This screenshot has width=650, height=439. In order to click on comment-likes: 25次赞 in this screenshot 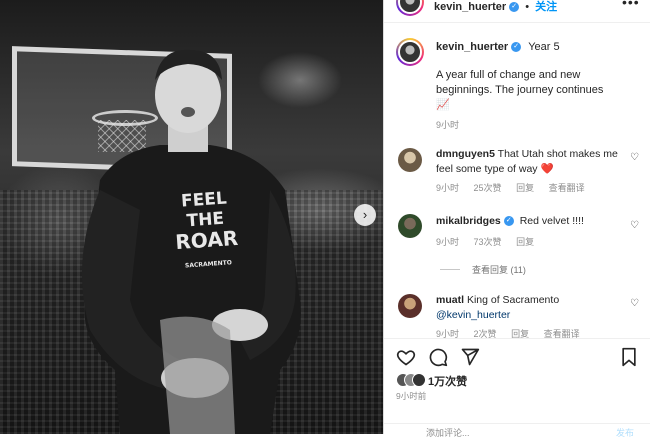, I will do `click(488, 188)`.